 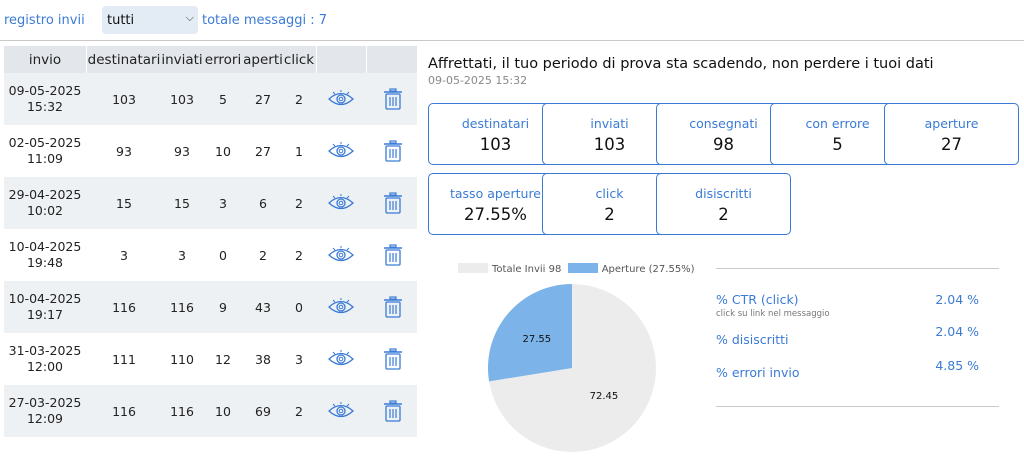 I want to click on pie-slice-aperture, so click(x=530, y=333).